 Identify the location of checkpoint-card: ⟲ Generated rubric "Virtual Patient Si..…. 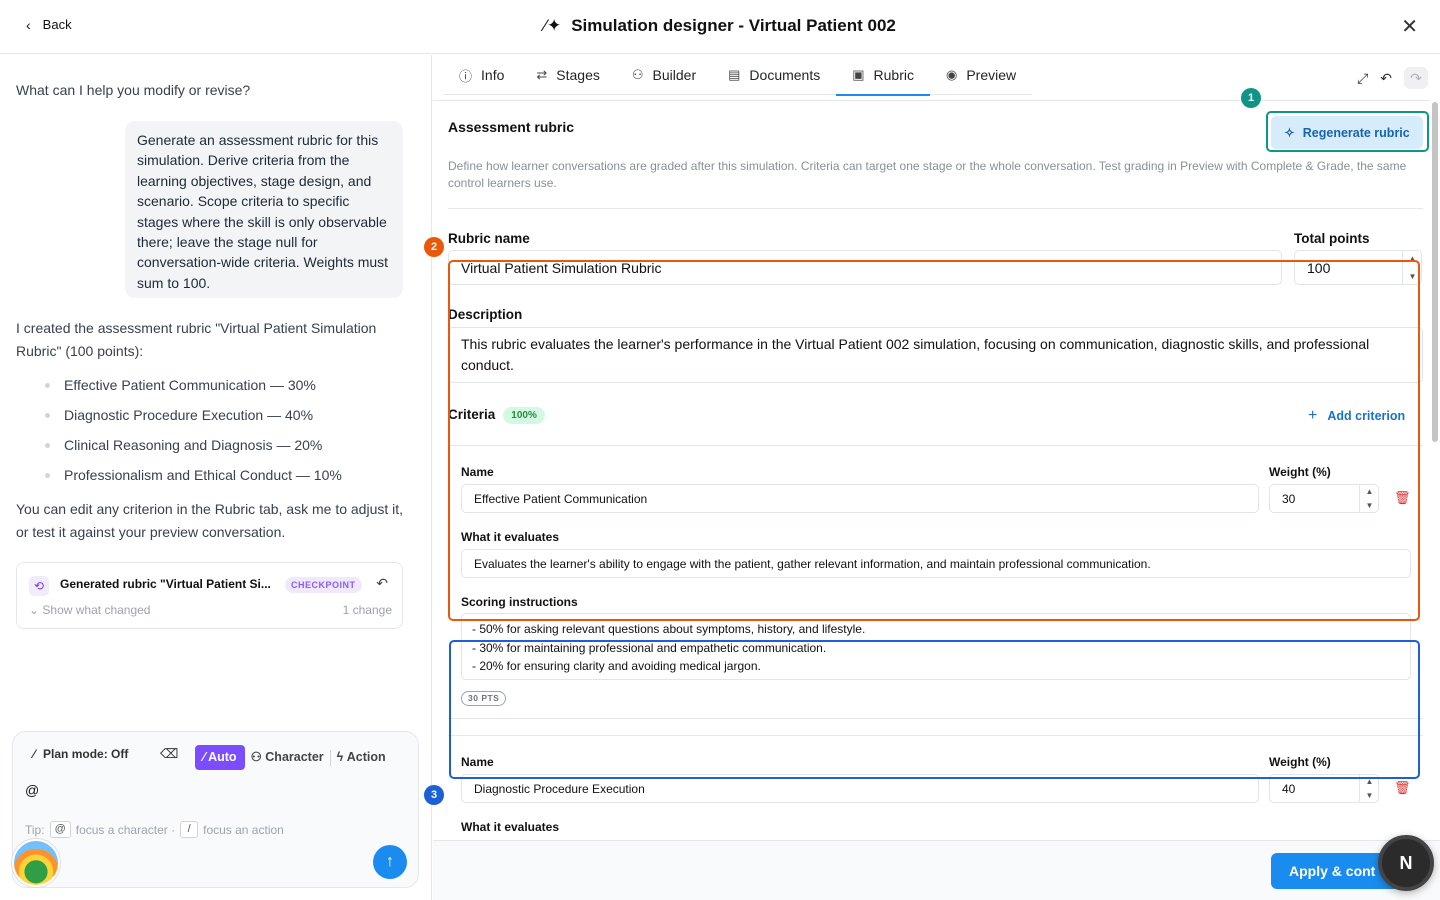
(209, 595).